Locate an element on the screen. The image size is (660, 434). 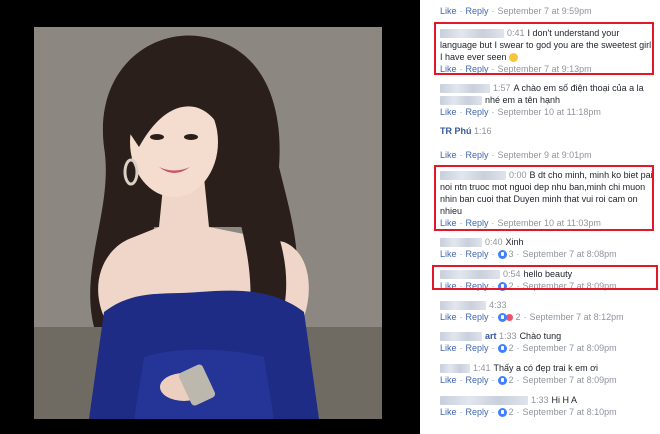
comment-meta: Like · Reply · September 7 at 9:59pm is located at coordinates (547, 11).